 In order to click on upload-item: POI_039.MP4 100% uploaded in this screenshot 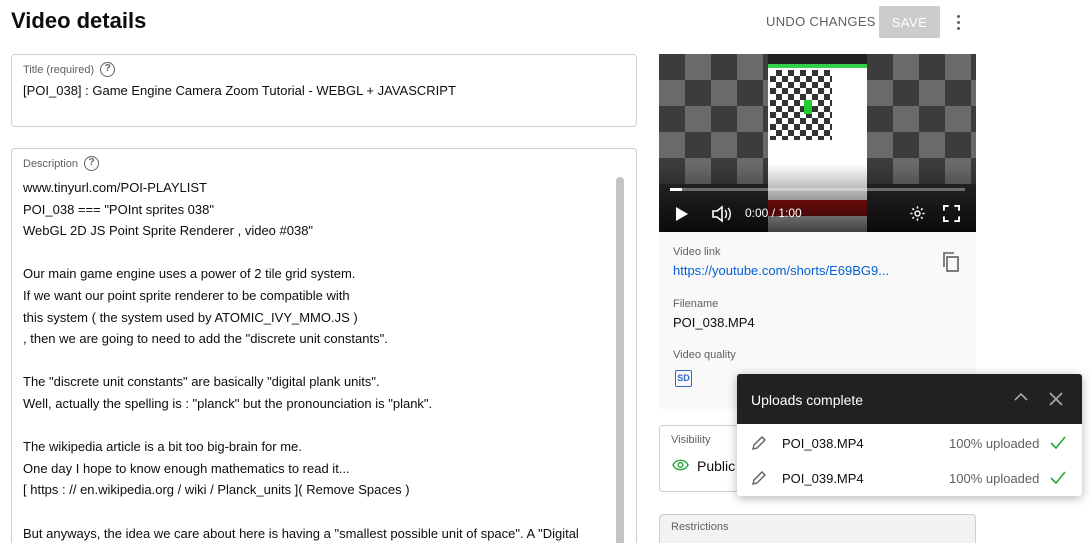, I will do `click(909, 478)`.